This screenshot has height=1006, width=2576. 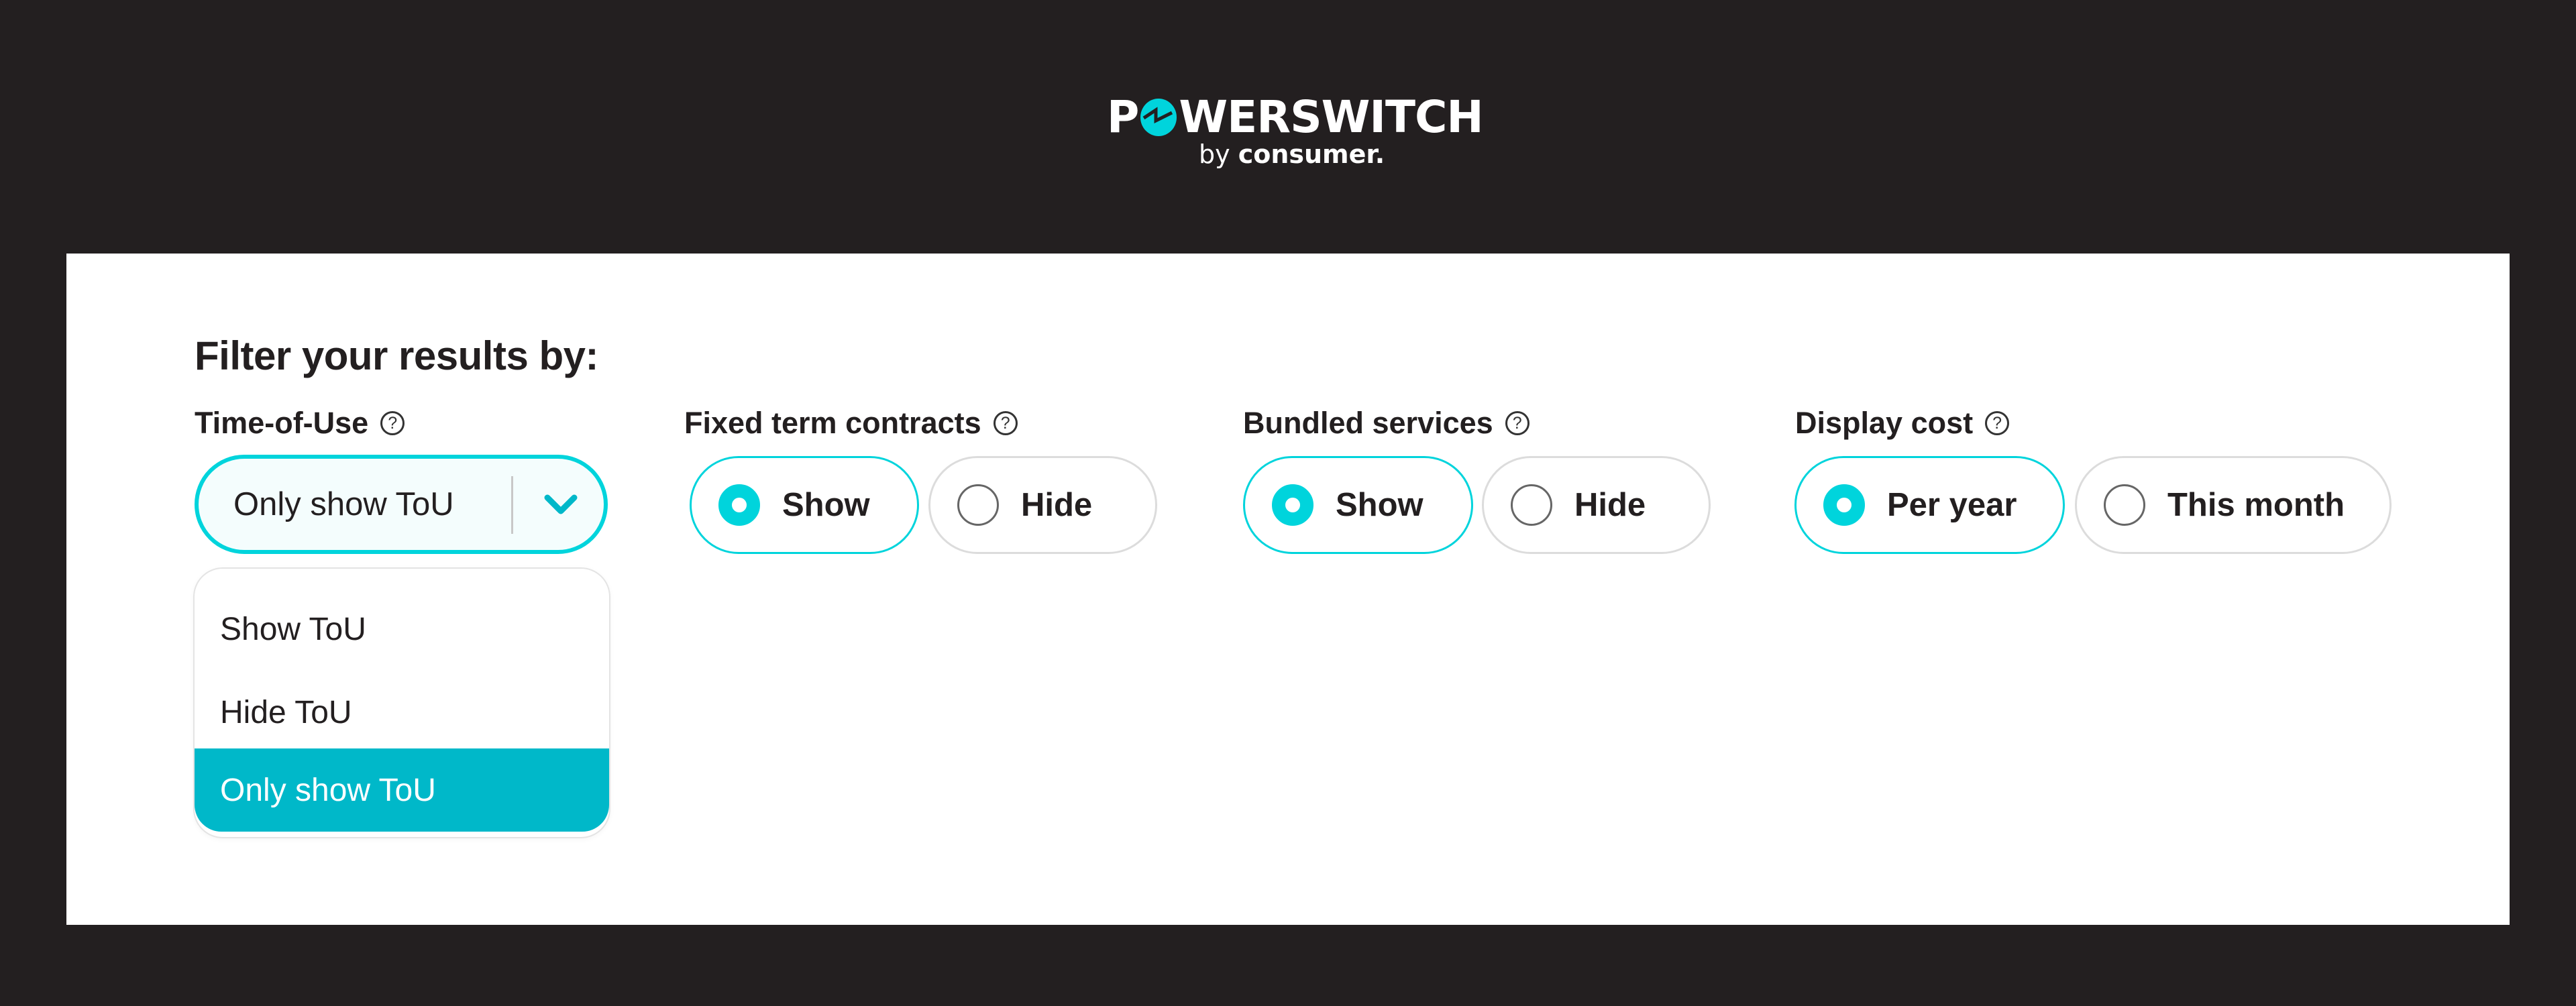 What do you see at coordinates (286, 712) in the screenshot?
I see `menu-option-label: Hide ToU` at bounding box center [286, 712].